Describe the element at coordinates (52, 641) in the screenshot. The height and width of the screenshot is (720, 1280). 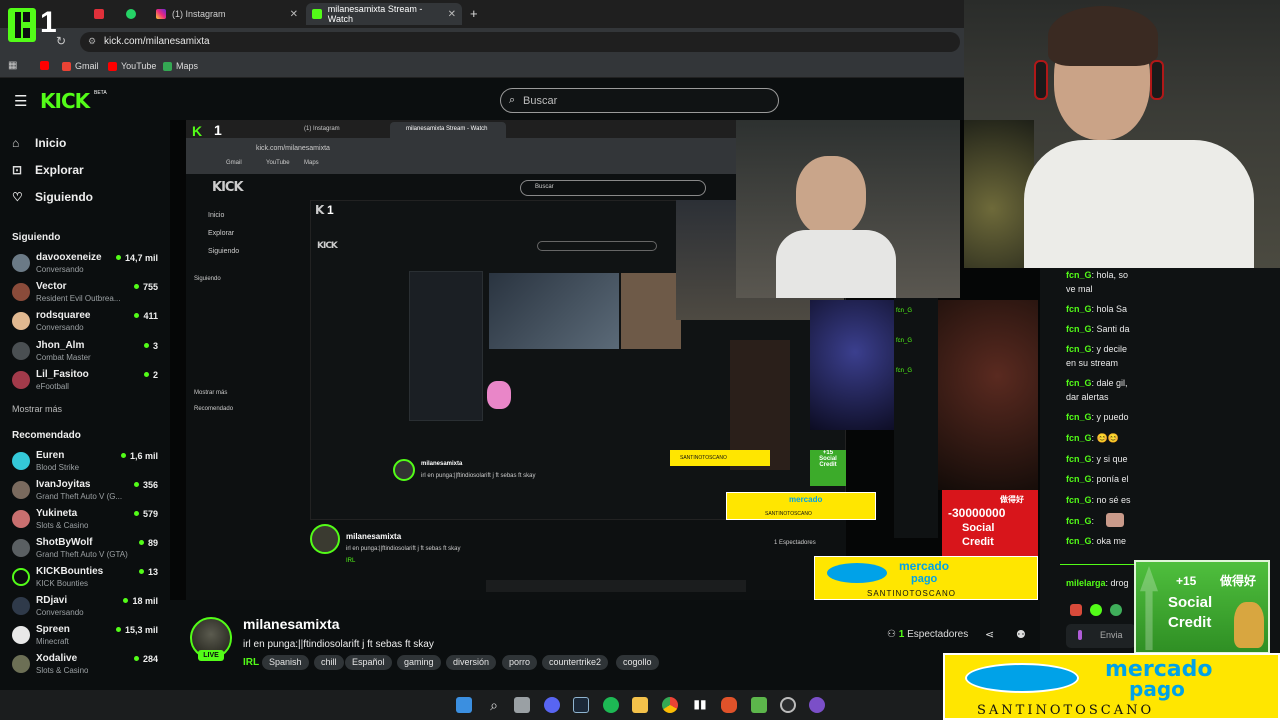
I see `channel-category: Minecraft` at that location.